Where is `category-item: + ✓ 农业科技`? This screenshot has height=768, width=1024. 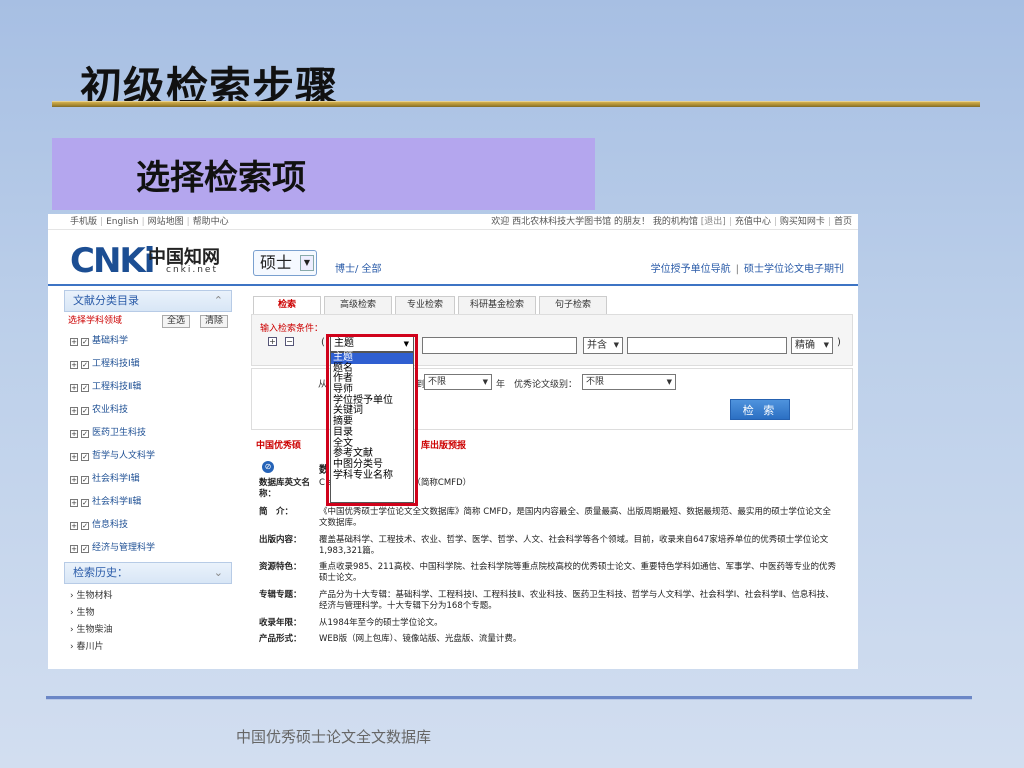
category-item: + ✓ 农业科技 is located at coordinates (148, 410).